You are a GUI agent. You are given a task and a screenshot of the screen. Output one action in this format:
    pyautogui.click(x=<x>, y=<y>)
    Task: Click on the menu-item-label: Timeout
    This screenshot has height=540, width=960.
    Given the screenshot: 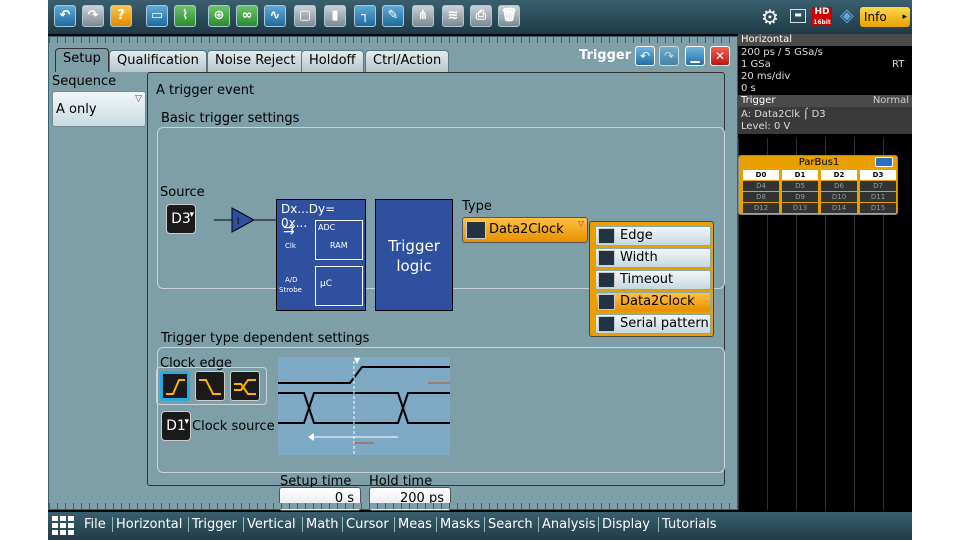 What is the action you would take?
    pyautogui.click(x=647, y=279)
    